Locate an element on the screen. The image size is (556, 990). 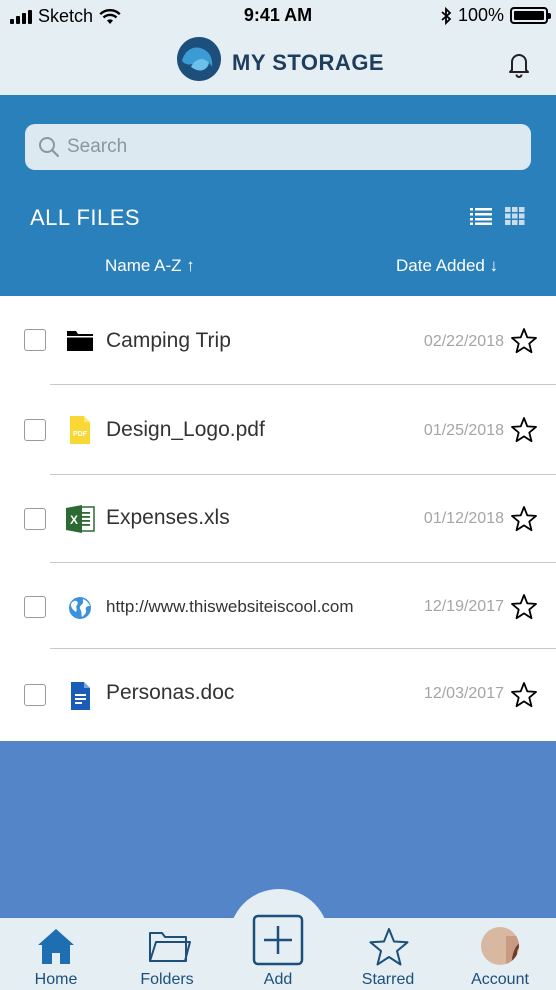
tab-add: Add is located at coordinates (278, 952).